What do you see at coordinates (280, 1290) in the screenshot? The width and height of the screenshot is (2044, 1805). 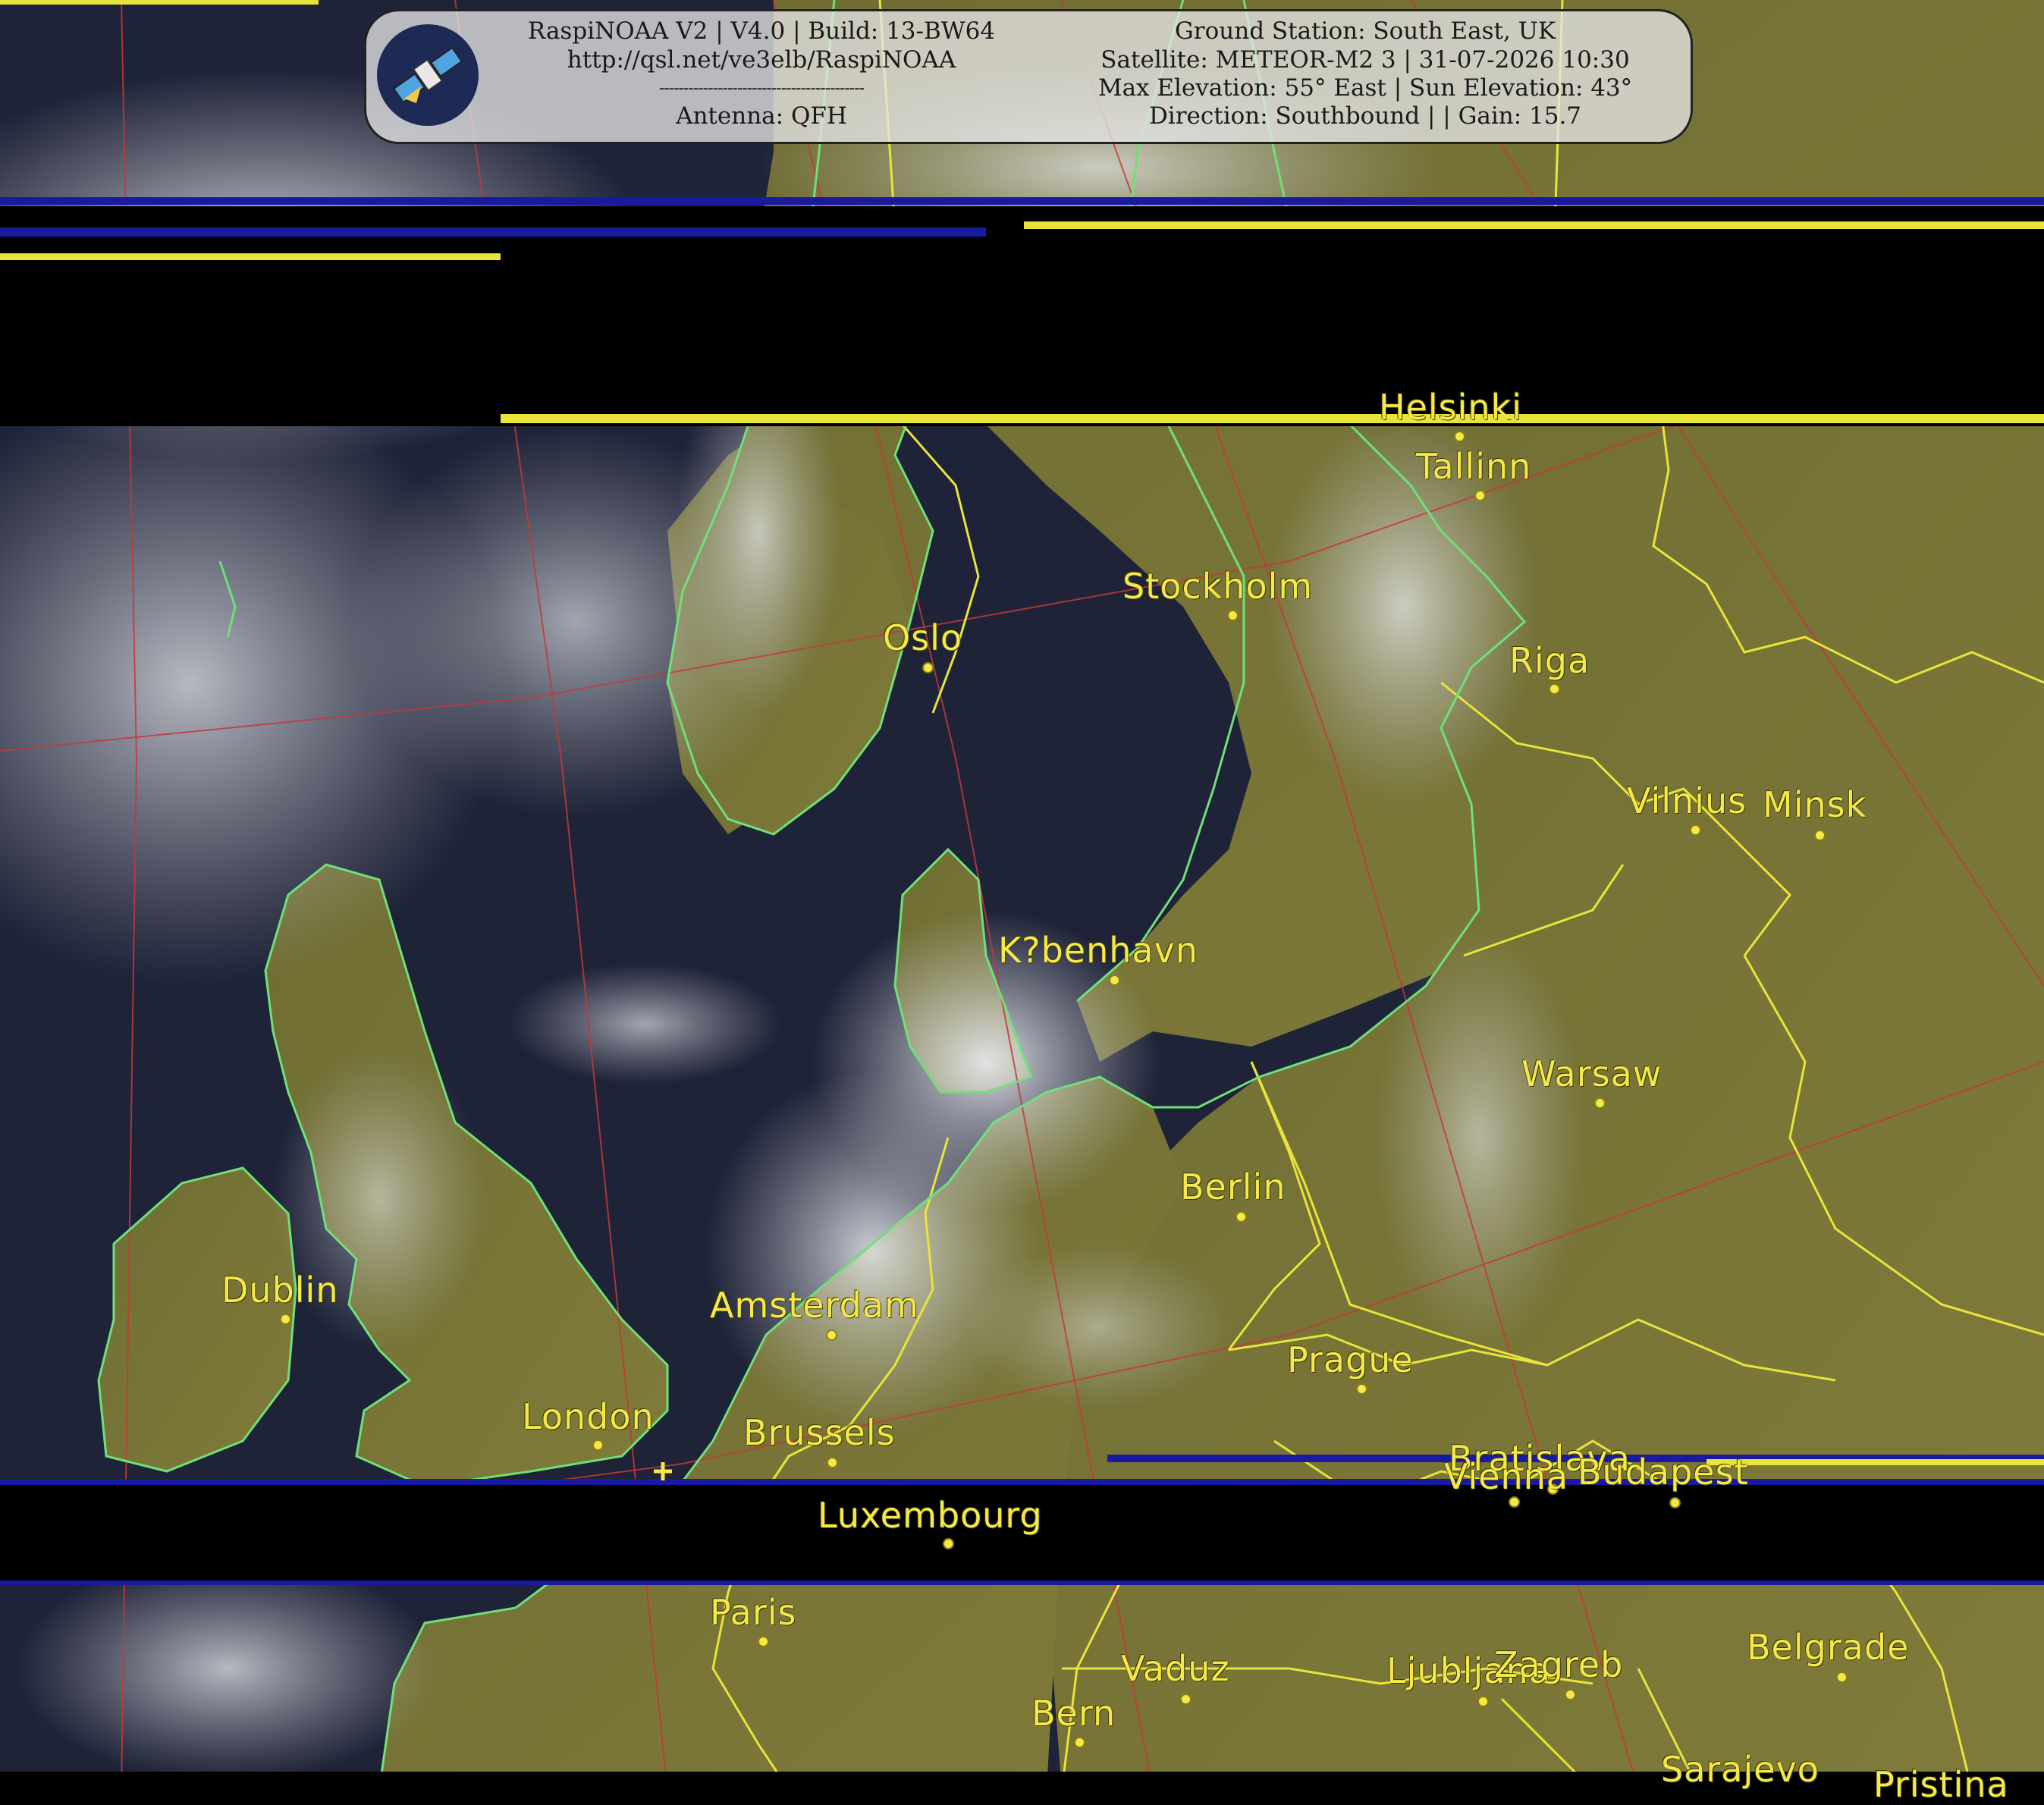 I see `city-label-dublin: Dublin` at bounding box center [280, 1290].